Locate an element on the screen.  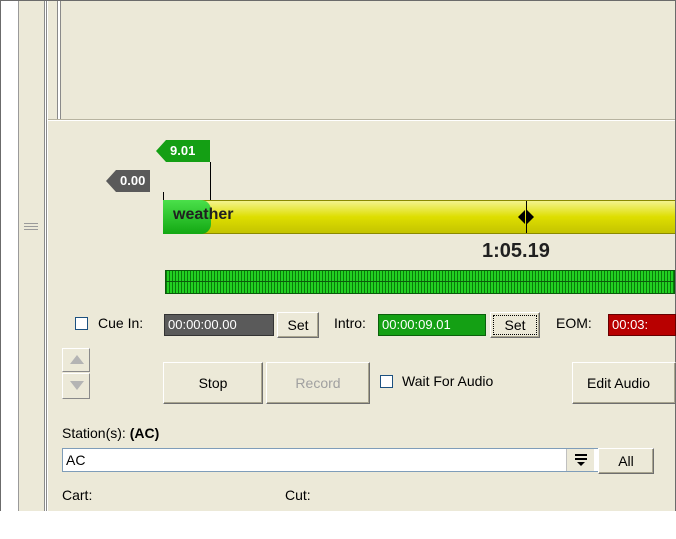
eom-time-field: 00:03: is located at coordinates (642, 325).